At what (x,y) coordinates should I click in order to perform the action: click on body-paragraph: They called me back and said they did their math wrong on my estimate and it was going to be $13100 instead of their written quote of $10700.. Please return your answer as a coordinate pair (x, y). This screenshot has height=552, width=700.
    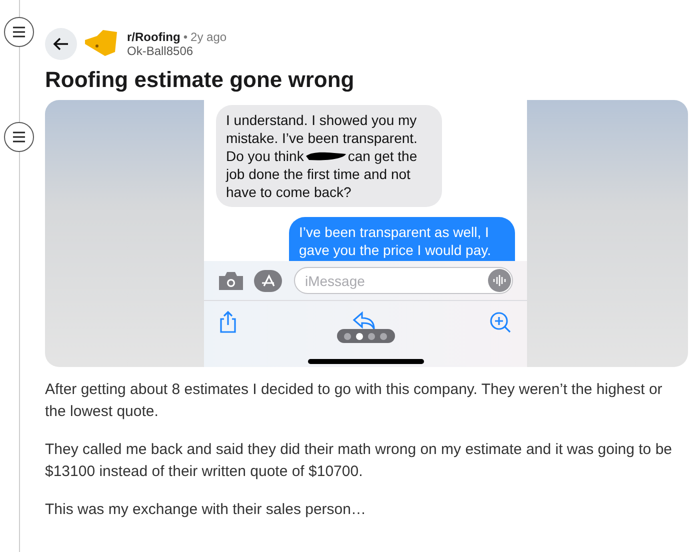
    Looking at the image, I should click on (359, 461).